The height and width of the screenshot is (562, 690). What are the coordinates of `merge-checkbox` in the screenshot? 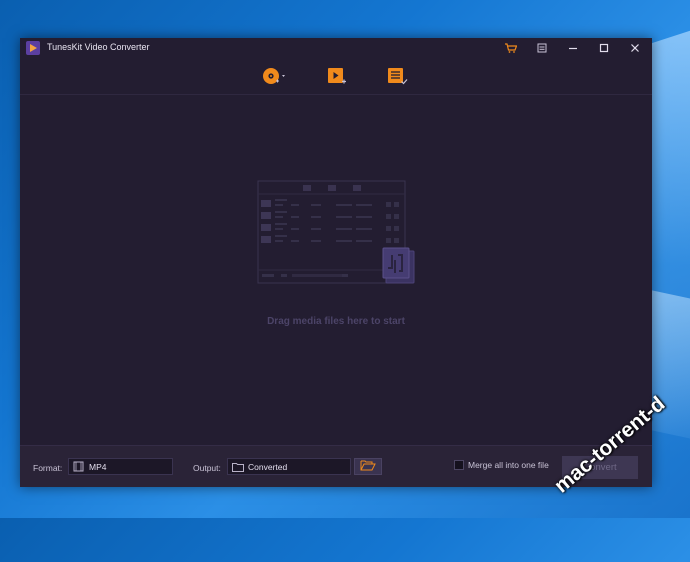 It's located at (459, 465).